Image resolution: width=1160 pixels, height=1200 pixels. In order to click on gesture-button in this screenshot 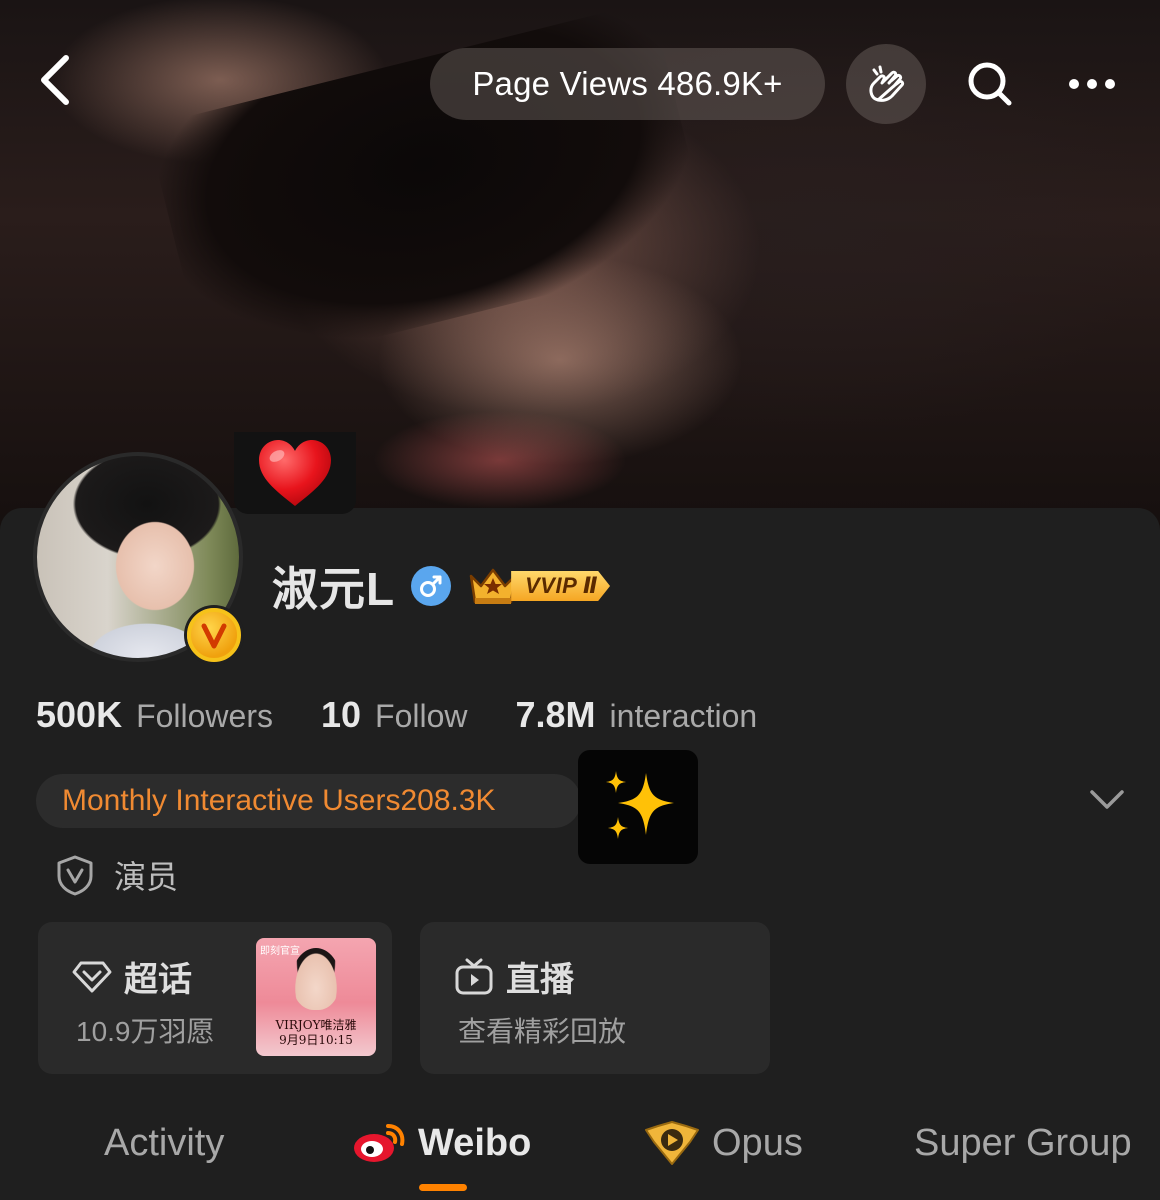, I will do `click(886, 84)`.